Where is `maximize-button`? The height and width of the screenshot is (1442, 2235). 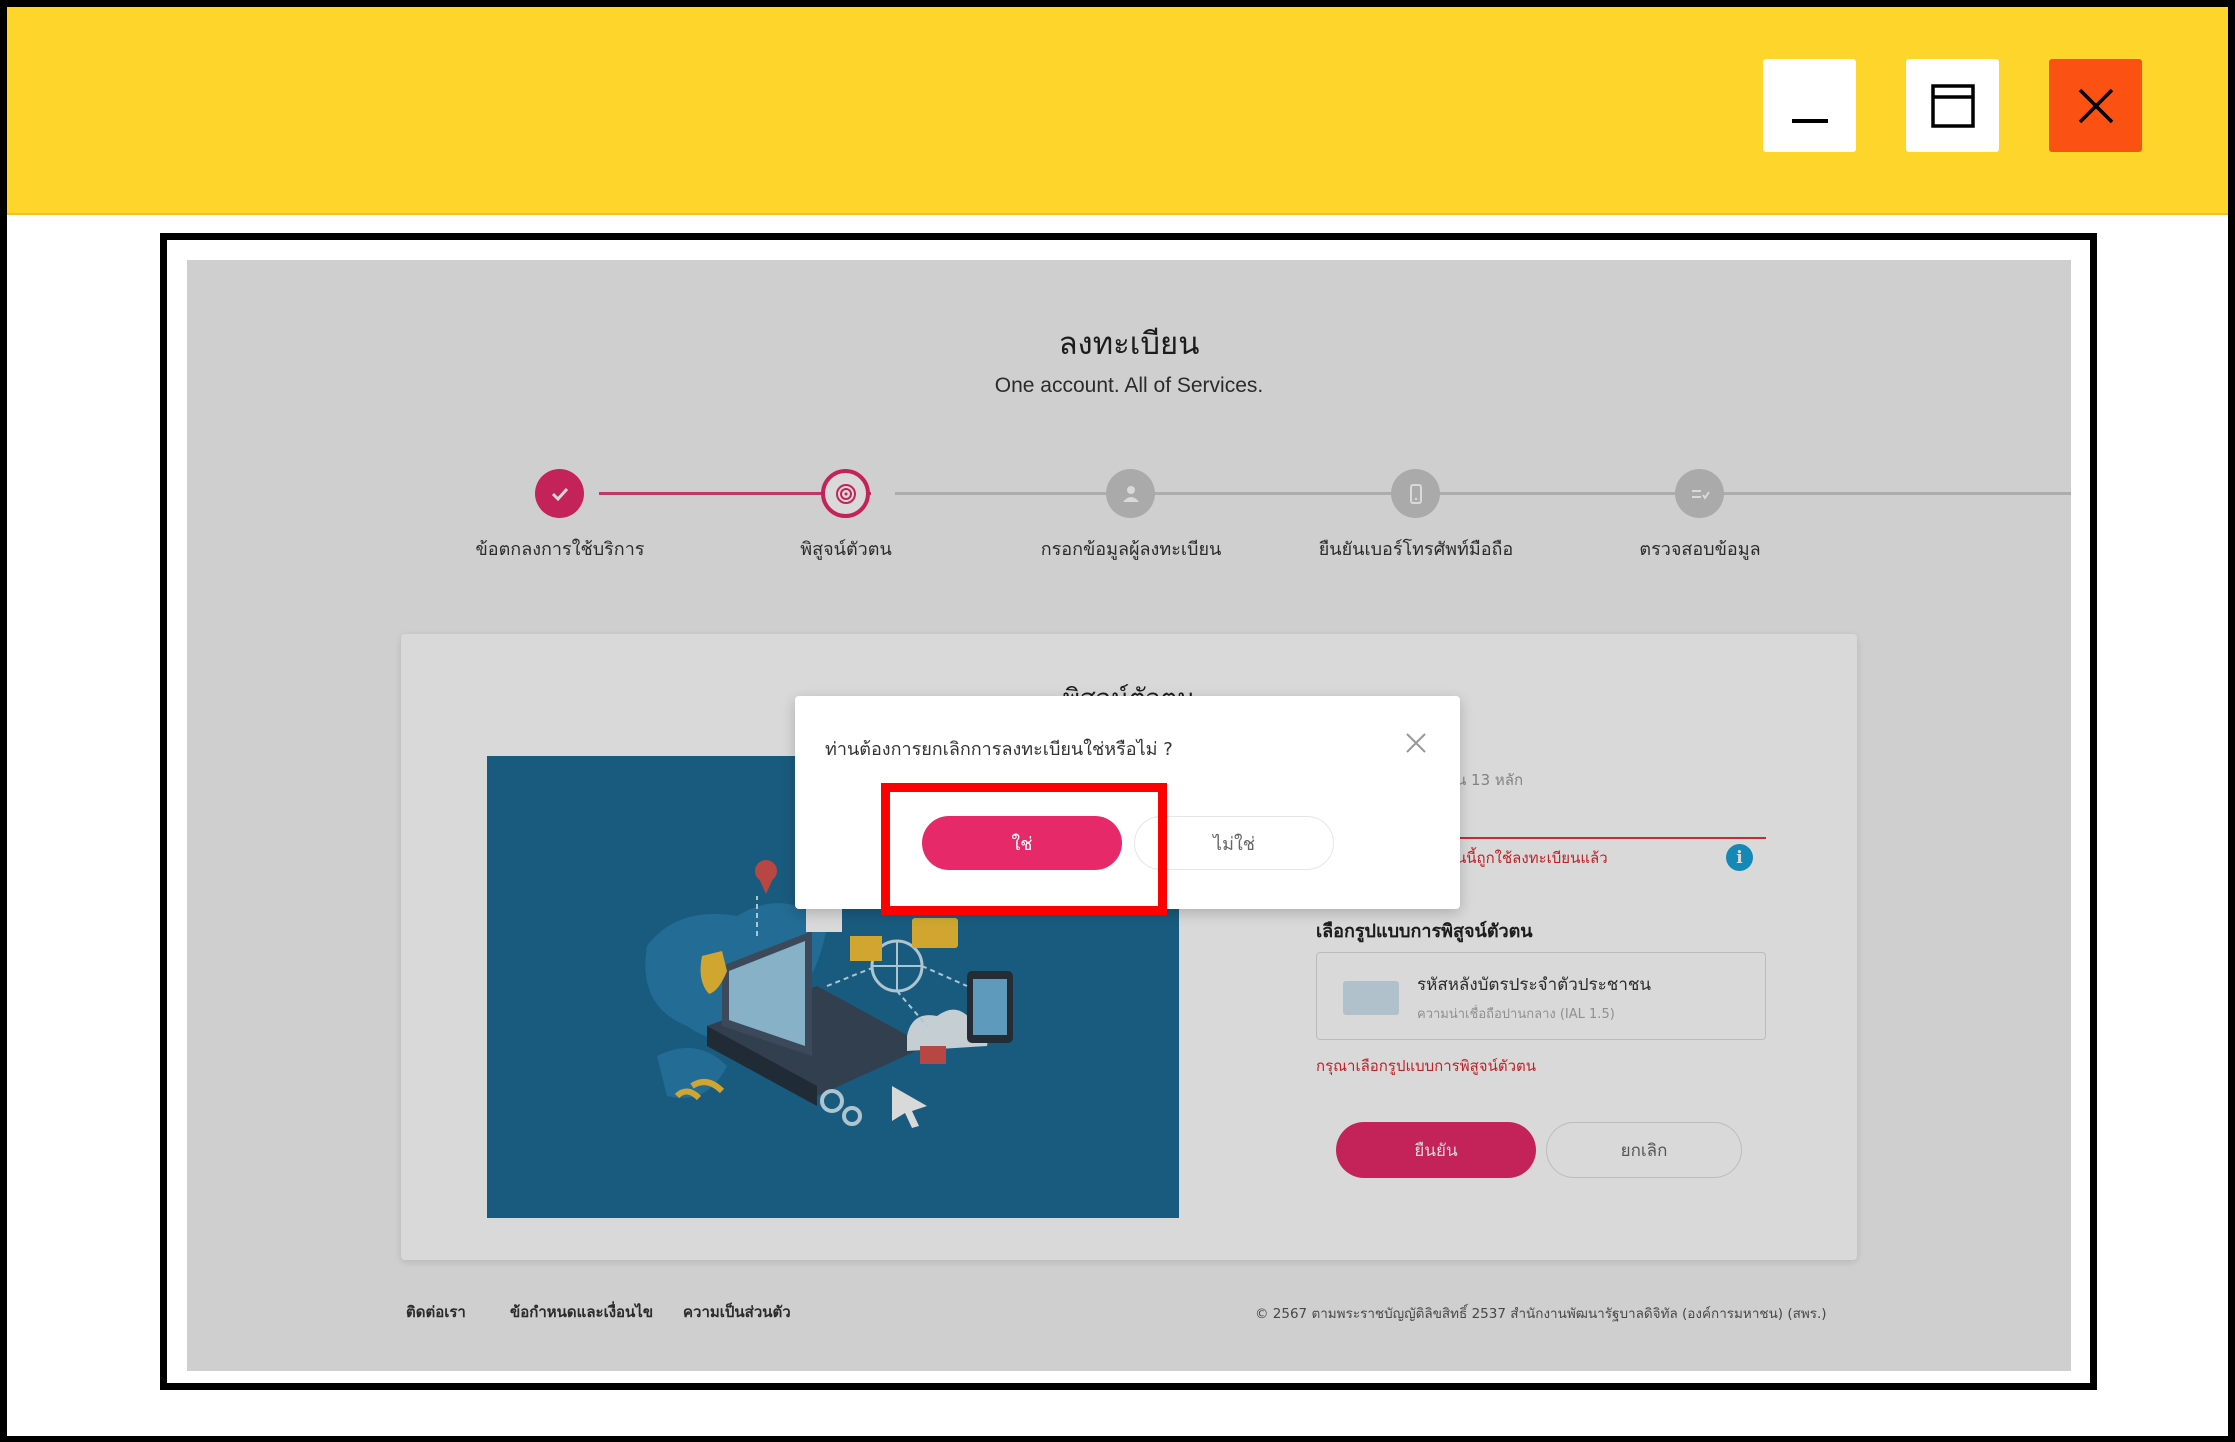
maximize-button is located at coordinates (1952, 105).